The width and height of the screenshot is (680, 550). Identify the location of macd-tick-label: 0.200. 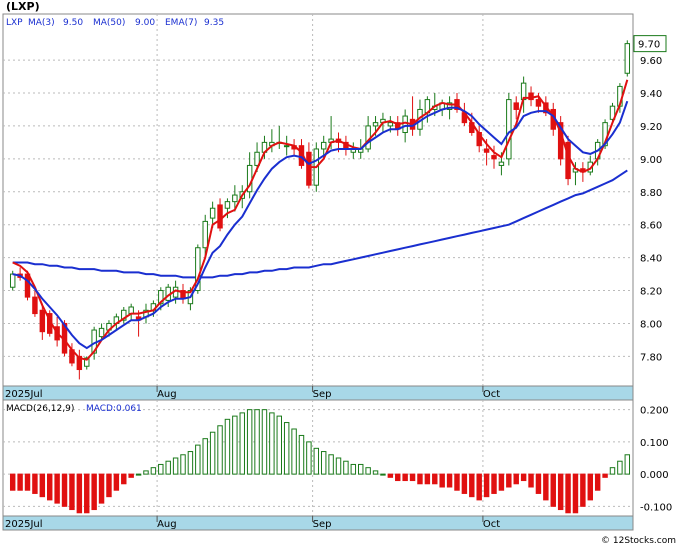
(654, 411).